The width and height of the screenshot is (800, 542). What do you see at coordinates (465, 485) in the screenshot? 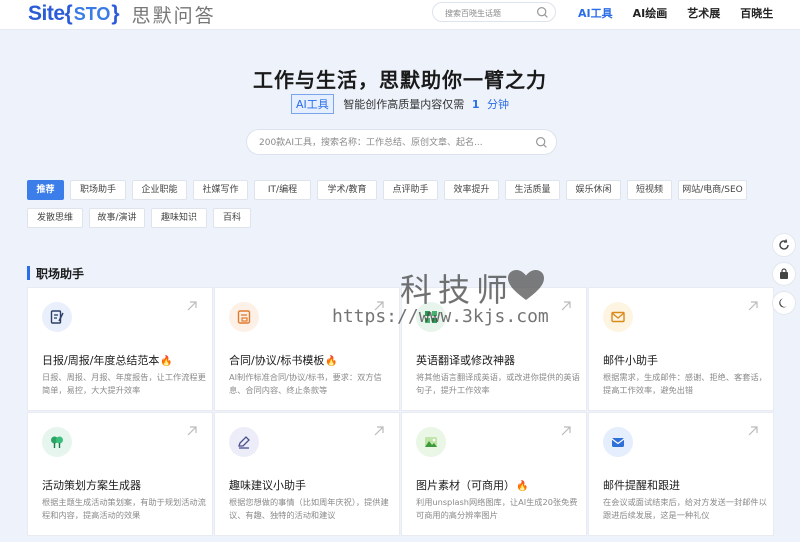
I see `card-title-text: 图片素材（可商用）` at bounding box center [465, 485].